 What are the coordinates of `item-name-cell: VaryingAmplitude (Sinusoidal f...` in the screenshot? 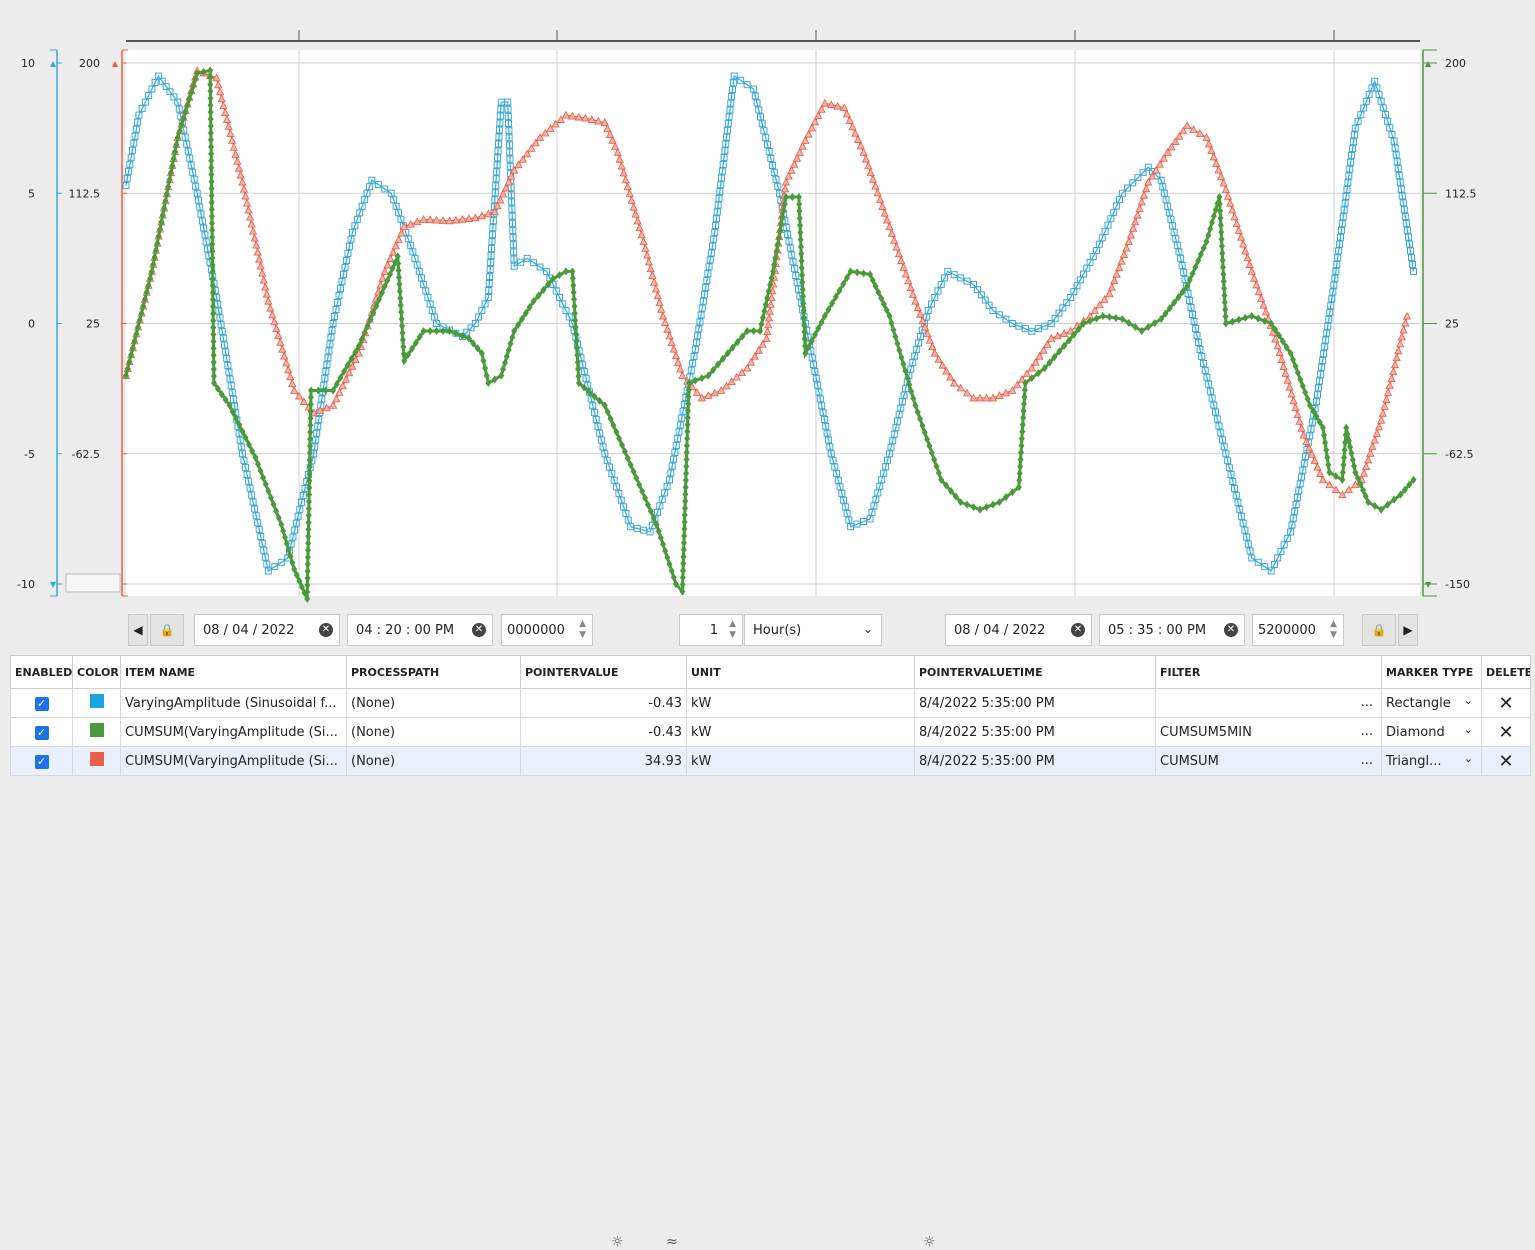 It's located at (233, 703).